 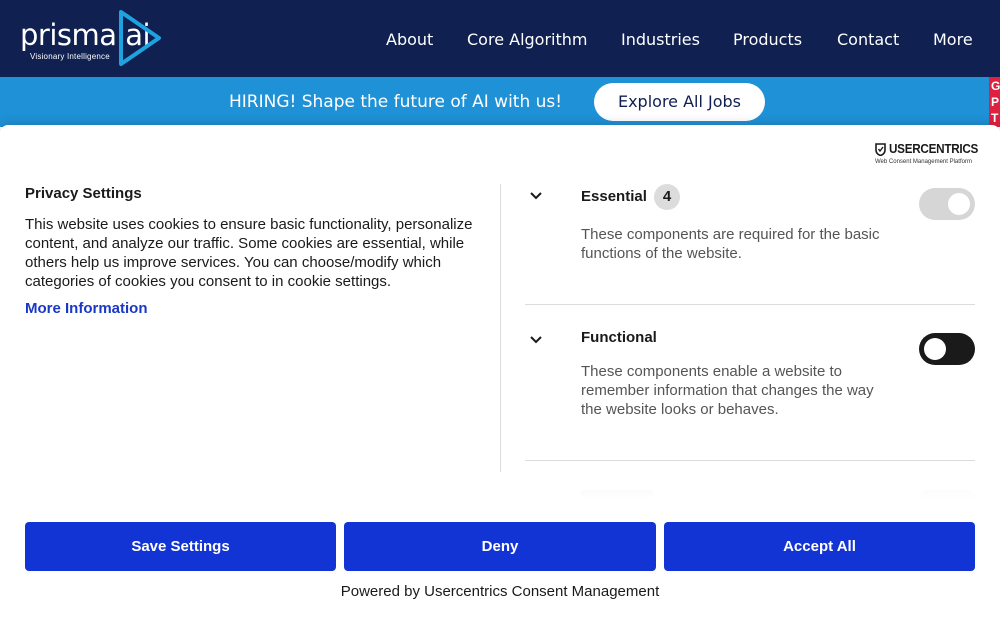 I want to click on side-tab-letter: T, so click(x=995, y=118).